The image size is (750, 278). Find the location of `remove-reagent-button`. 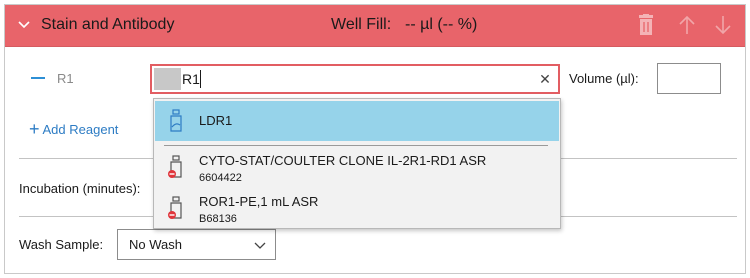

remove-reagent-button is located at coordinates (38, 78).